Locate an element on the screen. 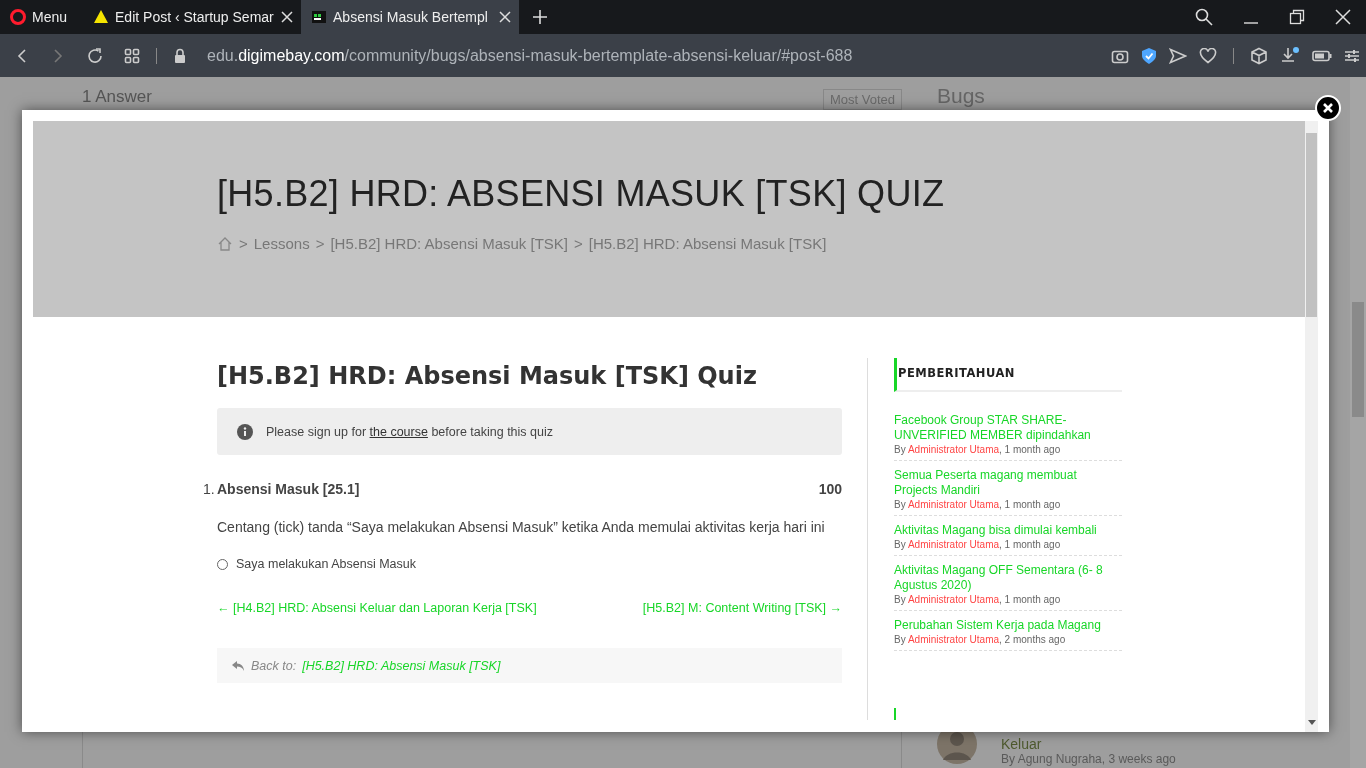 Image resolution: width=1366 pixels, height=768 pixels. post-link: Aktivitas Magang OFF Sementara (6- 8 Agustus 2020) is located at coordinates (1008, 578).